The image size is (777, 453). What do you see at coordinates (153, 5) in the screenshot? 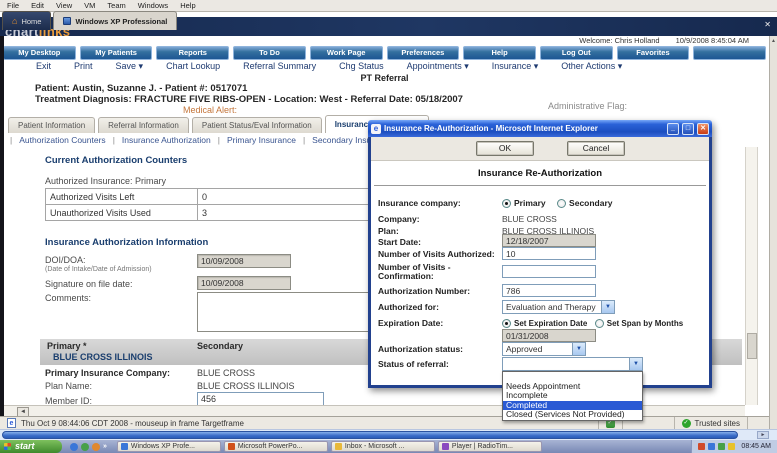
I see `vm-menu-windows: Windows` at bounding box center [153, 5].